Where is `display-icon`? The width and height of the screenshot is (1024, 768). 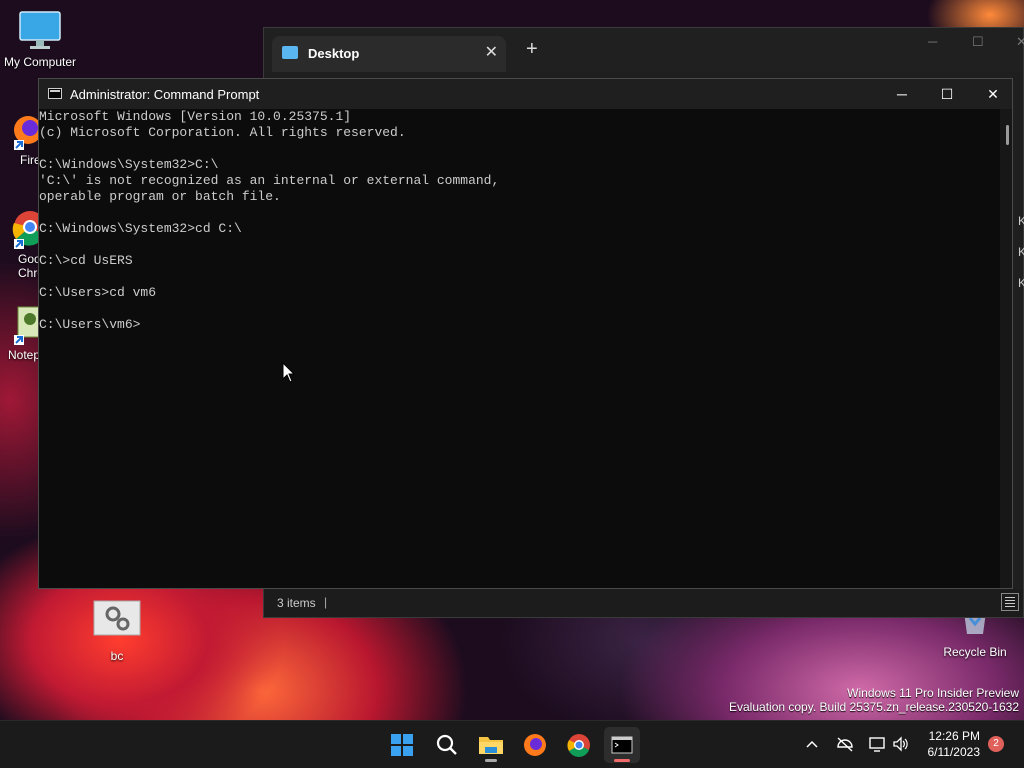 display-icon is located at coordinates (877, 744).